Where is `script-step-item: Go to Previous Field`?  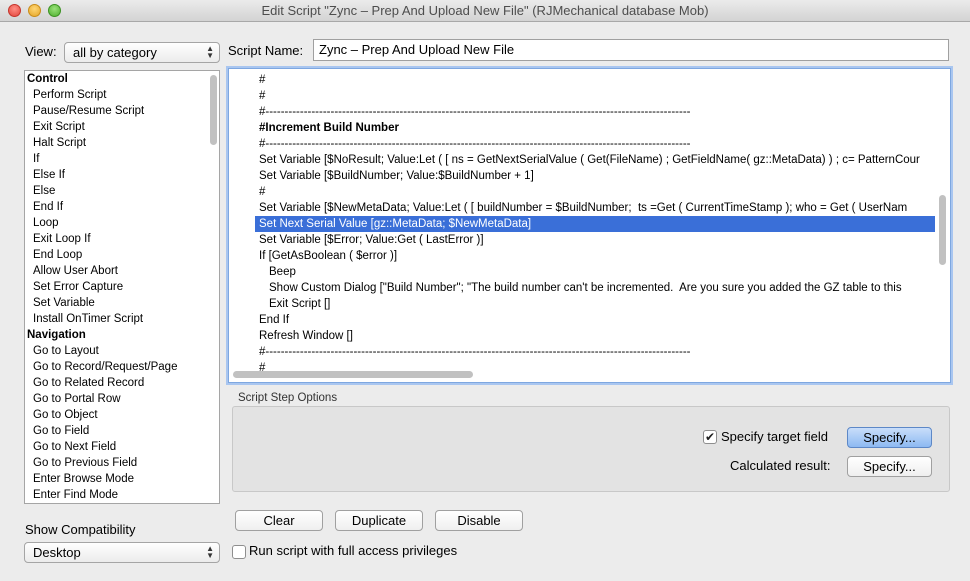
script-step-item: Go to Previous Field is located at coordinates (122, 463).